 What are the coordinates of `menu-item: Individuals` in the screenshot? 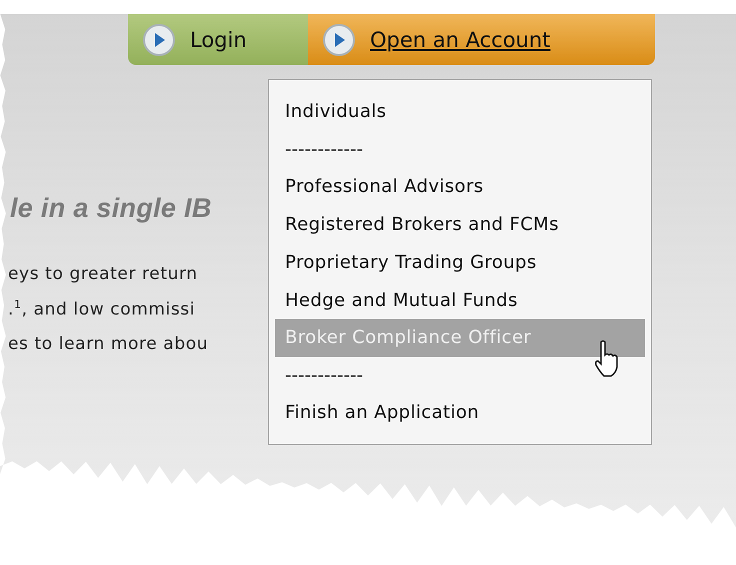 It's located at (460, 112).